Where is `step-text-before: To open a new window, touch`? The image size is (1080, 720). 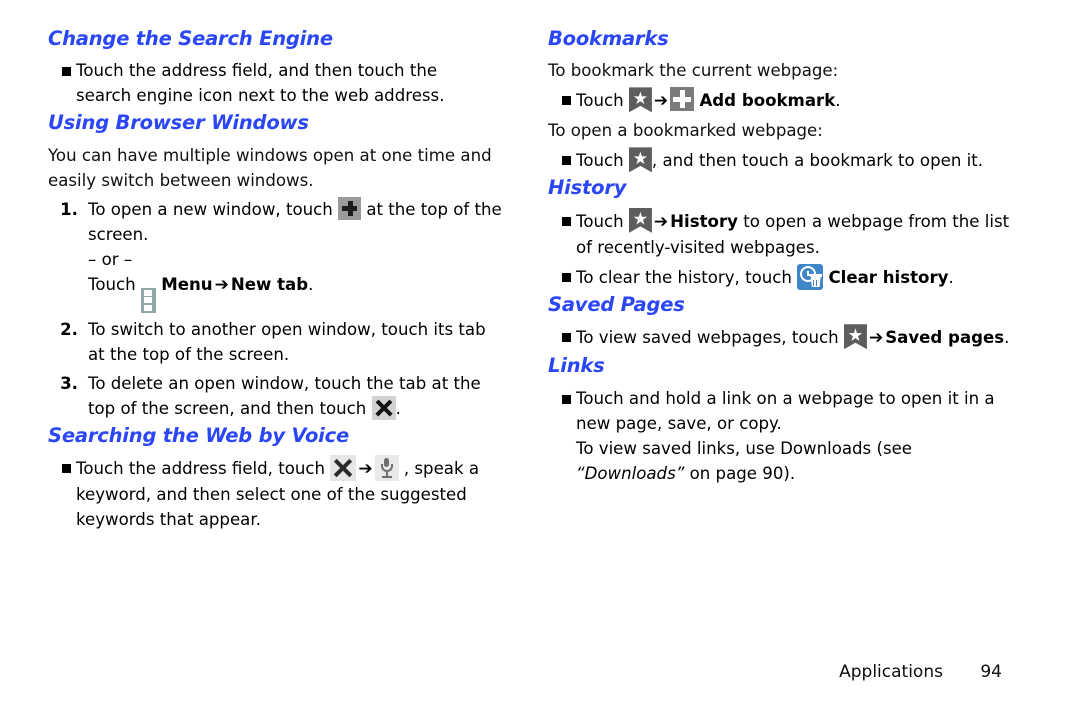
step-text-before: To open a new window, touch is located at coordinates (210, 209).